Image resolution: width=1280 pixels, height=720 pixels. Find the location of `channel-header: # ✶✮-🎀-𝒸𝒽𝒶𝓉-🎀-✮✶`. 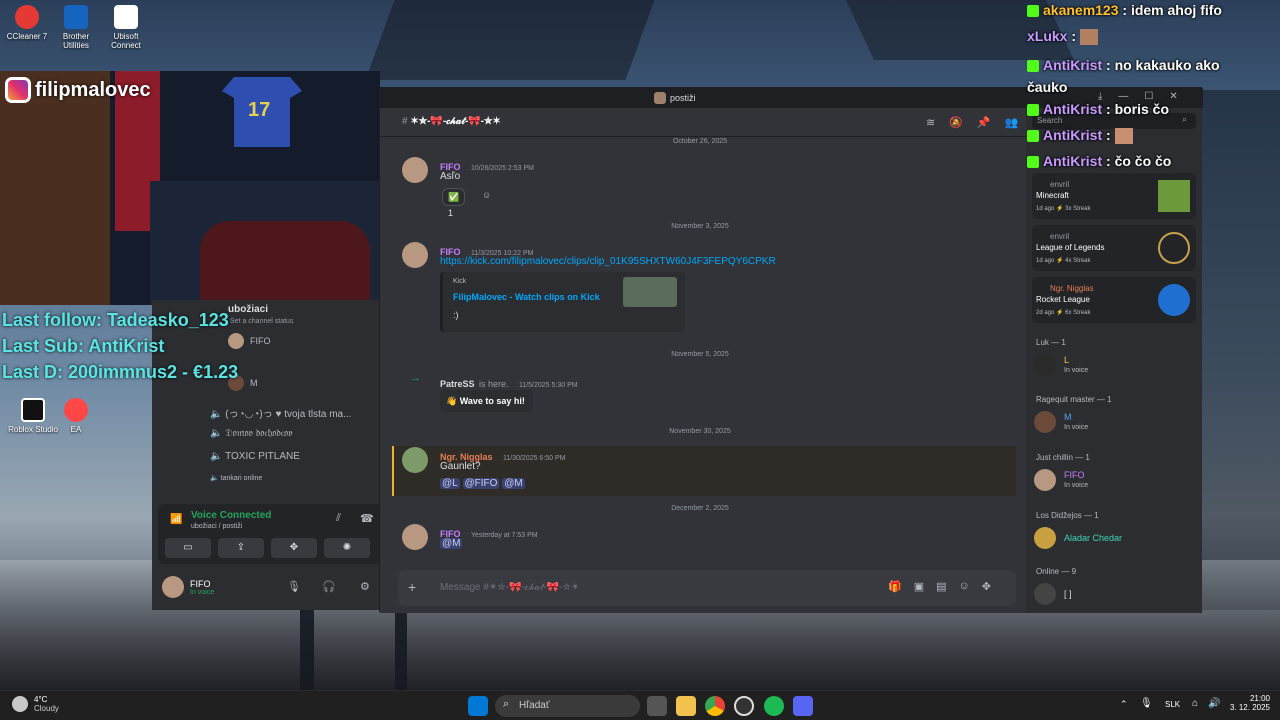

channel-header: # ✶✮-🎀-𝒸𝒽𝒶𝓉-🎀-✮✶ is located at coordinates (451, 121).